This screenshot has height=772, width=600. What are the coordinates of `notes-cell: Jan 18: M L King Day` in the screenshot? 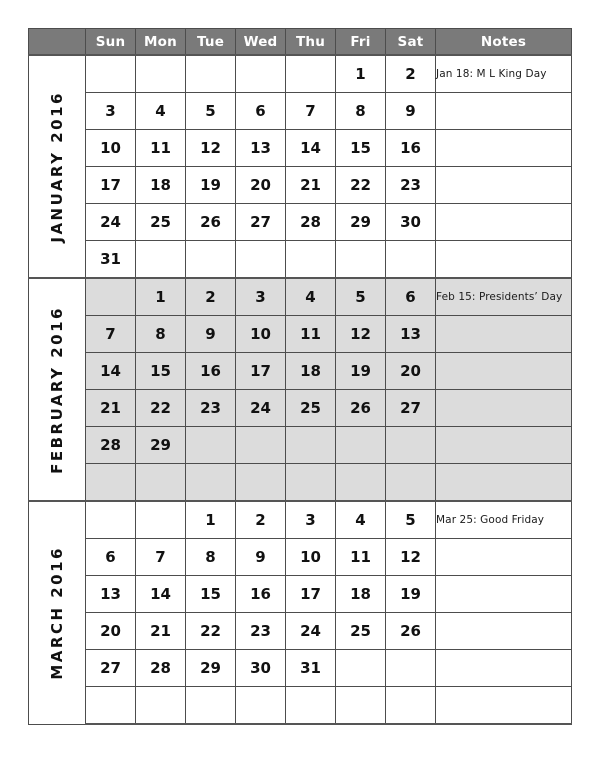 It's located at (503, 73).